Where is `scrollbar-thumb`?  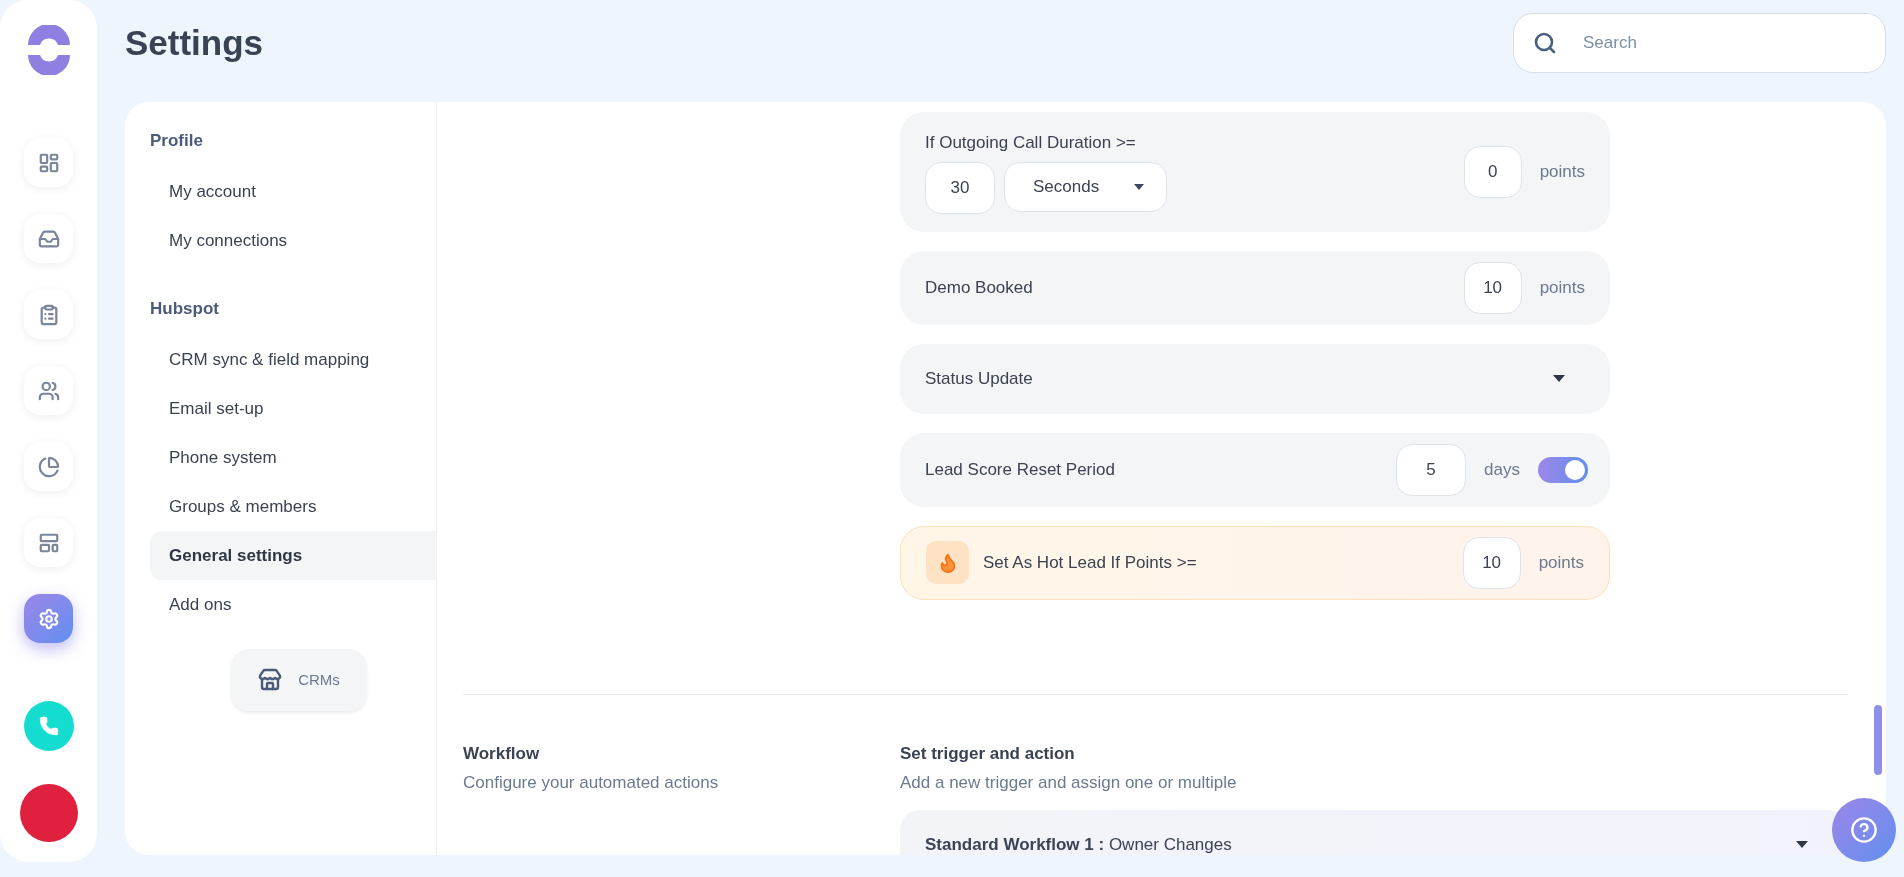
scrollbar-thumb is located at coordinates (1878, 740).